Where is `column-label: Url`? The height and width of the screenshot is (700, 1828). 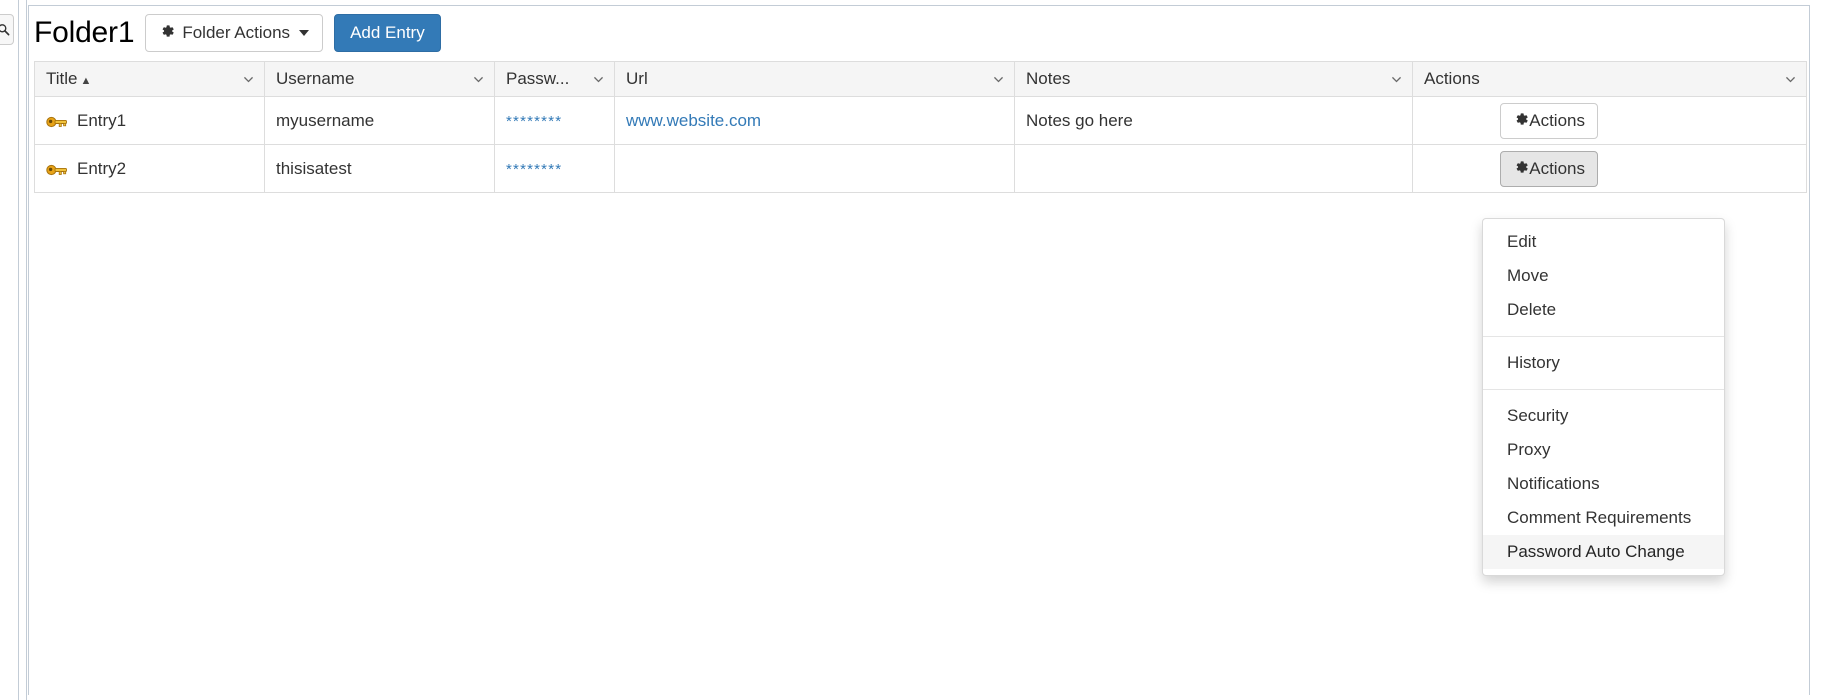
column-label: Url is located at coordinates (637, 78).